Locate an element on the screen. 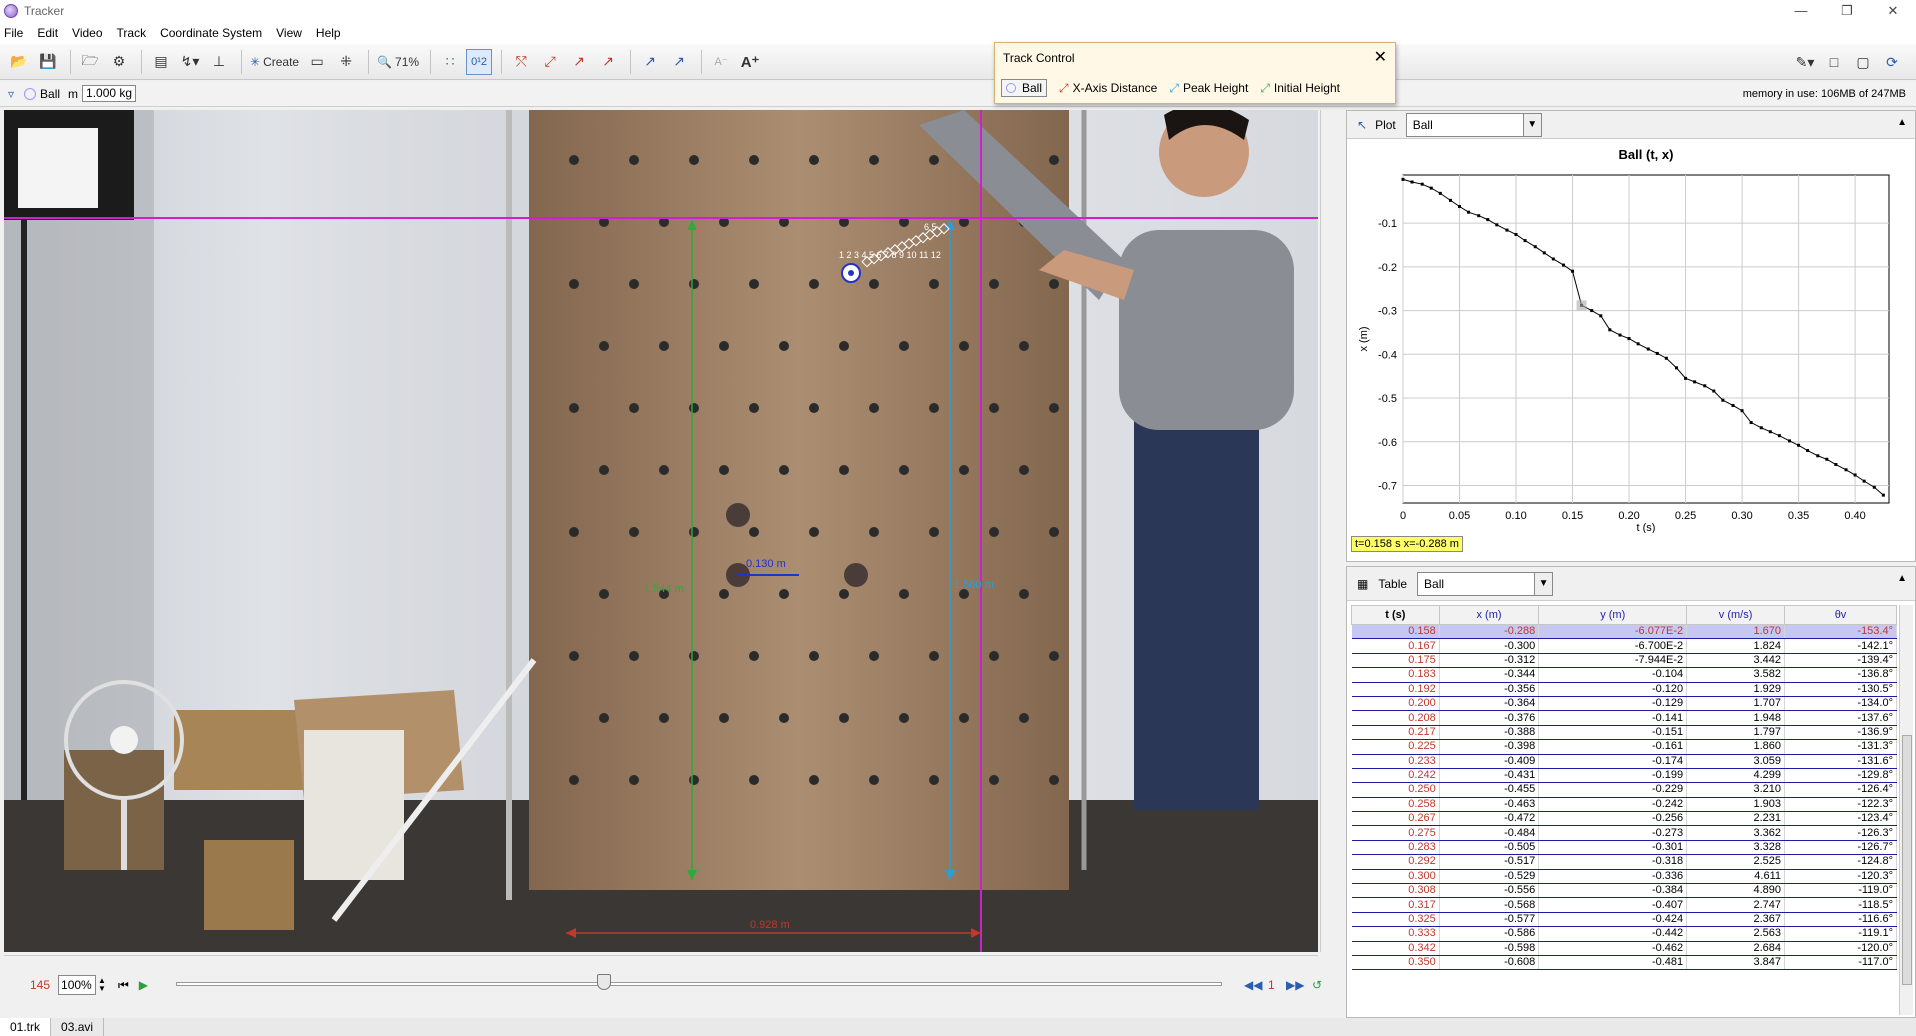 This screenshot has width=1916, height=1036. table-cell: -136.8° is located at coordinates (1840, 675).